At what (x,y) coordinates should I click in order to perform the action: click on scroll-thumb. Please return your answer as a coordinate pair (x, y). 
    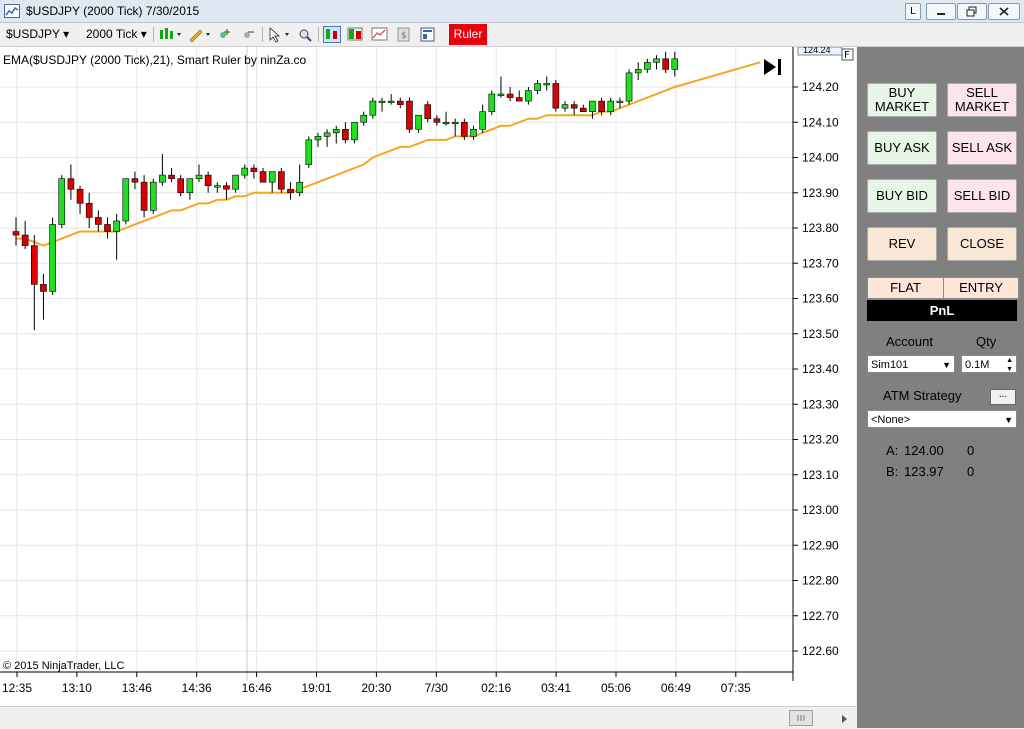
    Looking at the image, I should click on (801, 718).